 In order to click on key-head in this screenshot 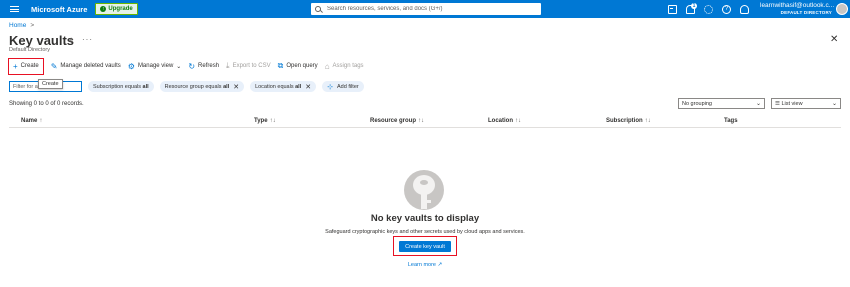, I will do `click(424, 185)`.